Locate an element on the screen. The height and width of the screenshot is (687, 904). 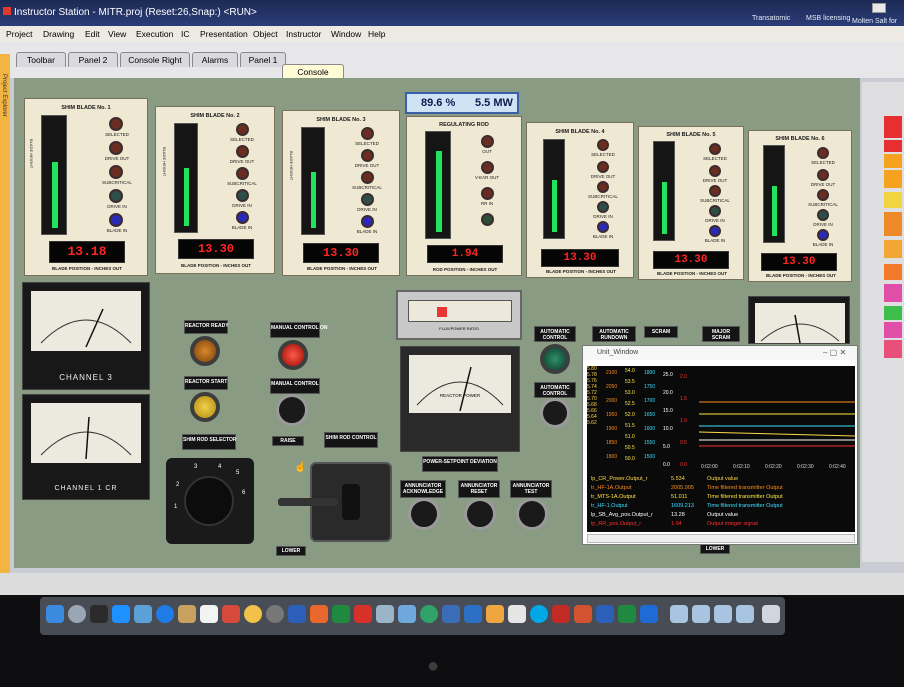
powerpoint-icon is located at coordinates (319, 614).